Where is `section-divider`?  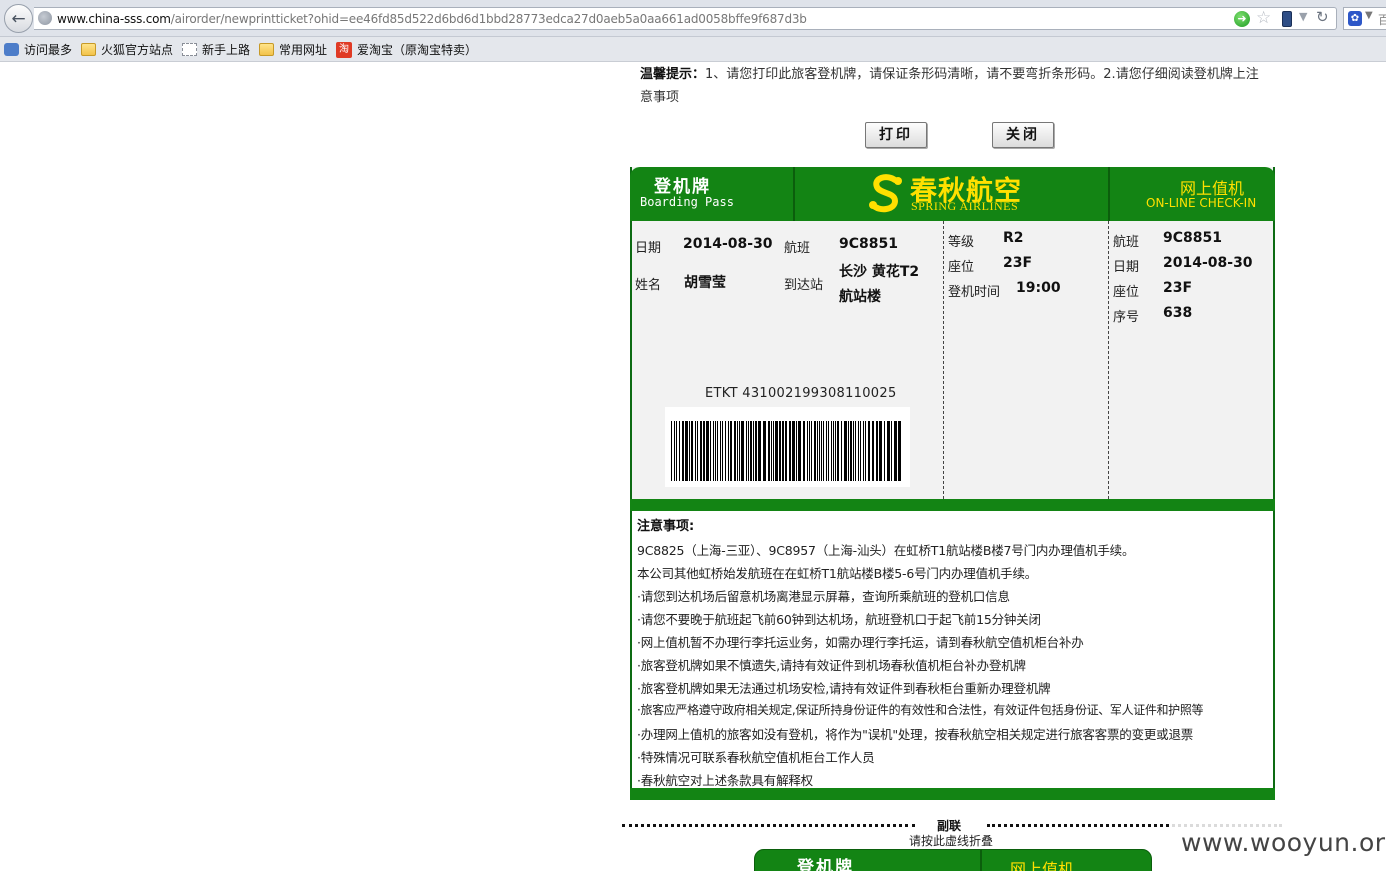
section-divider is located at coordinates (943, 360).